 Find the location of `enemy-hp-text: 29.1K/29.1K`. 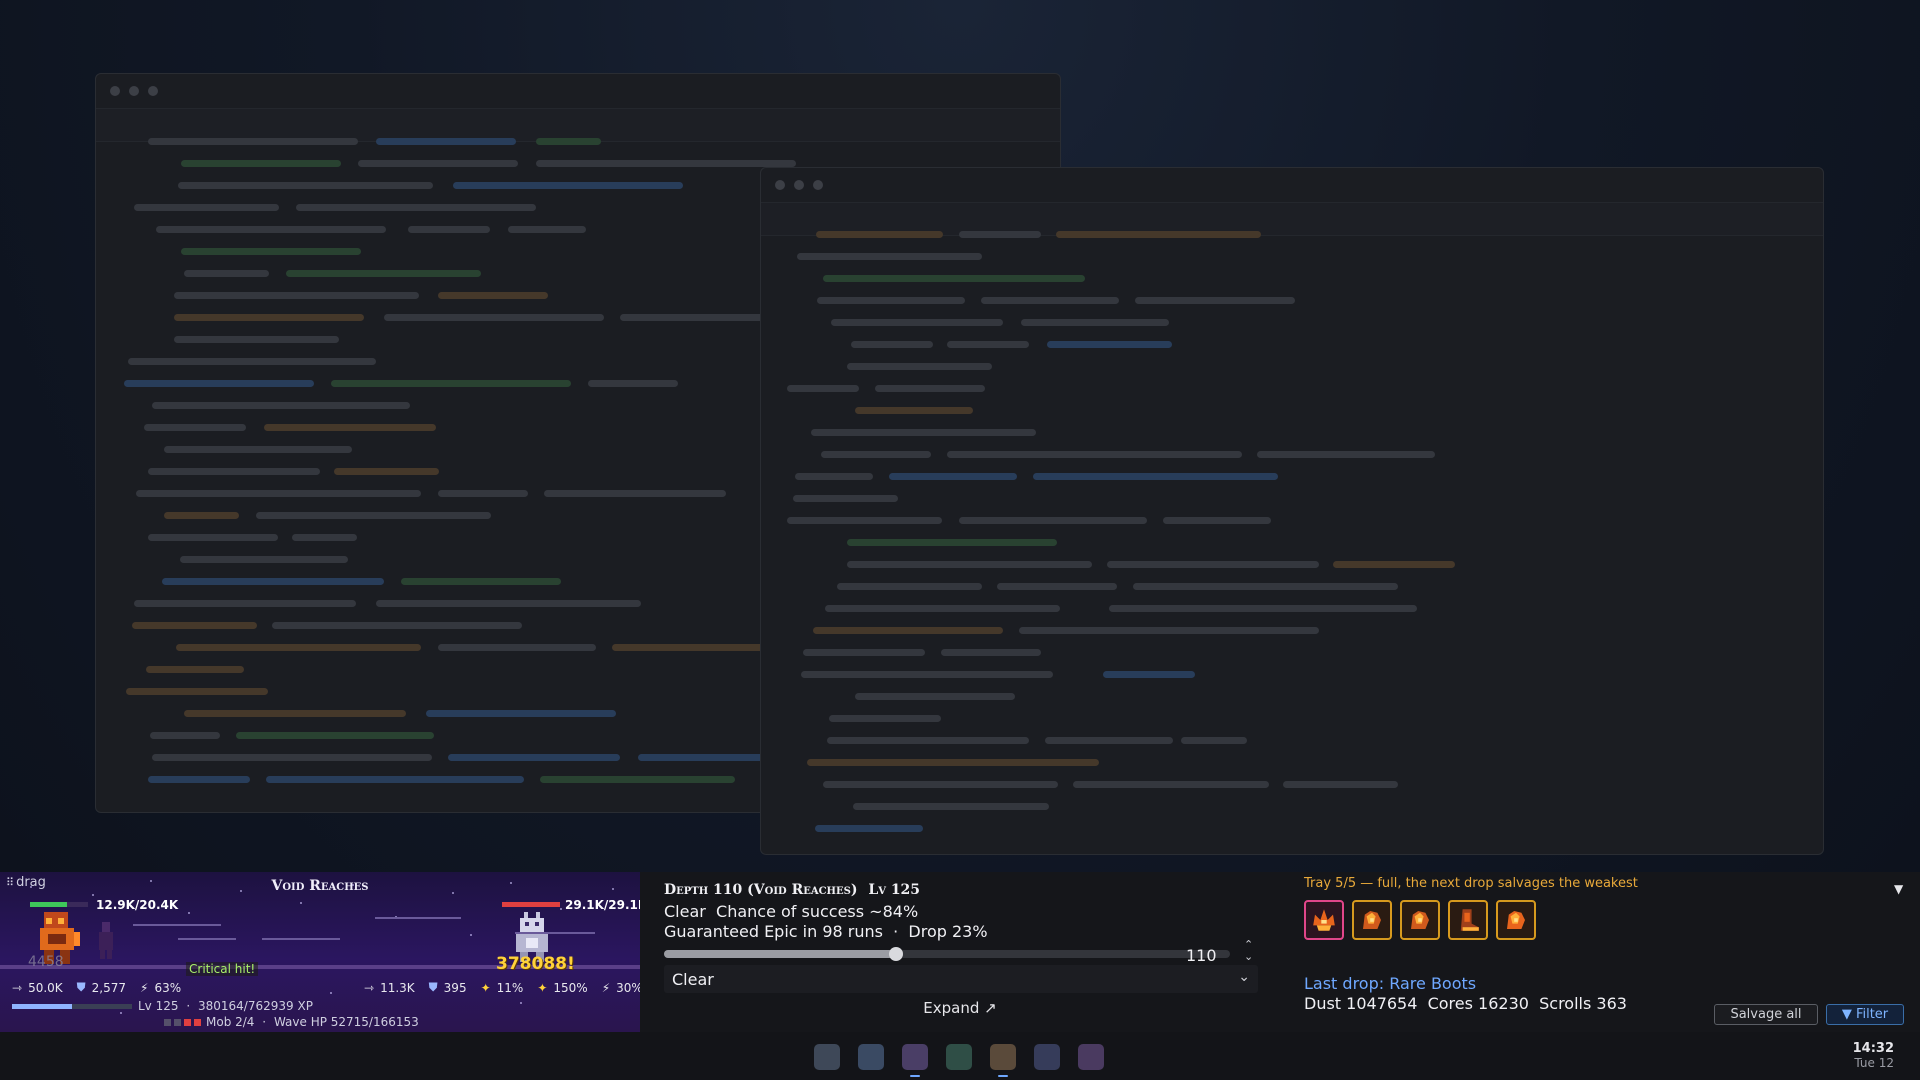

enemy-hp-text: 29.1K/29.1K is located at coordinates (602, 905).